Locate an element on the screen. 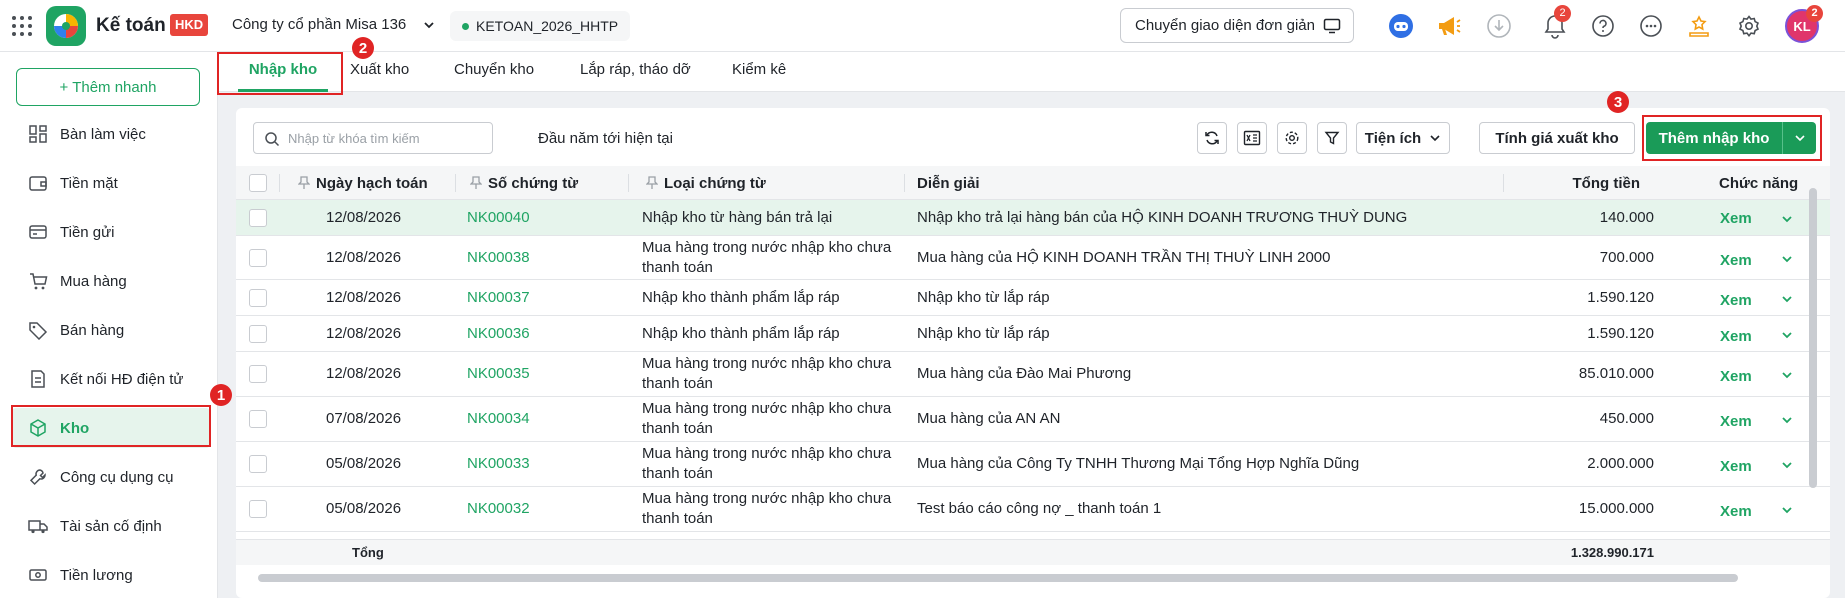 The height and width of the screenshot is (598, 1845). cell-number-link: NK00037 is located at coordinates (498, 297).